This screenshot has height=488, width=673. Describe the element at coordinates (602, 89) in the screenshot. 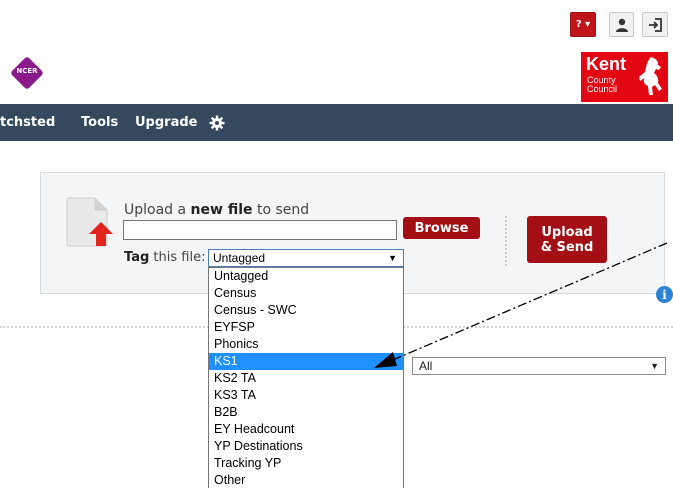

I see `kent-logo-line2: Council` at that location.